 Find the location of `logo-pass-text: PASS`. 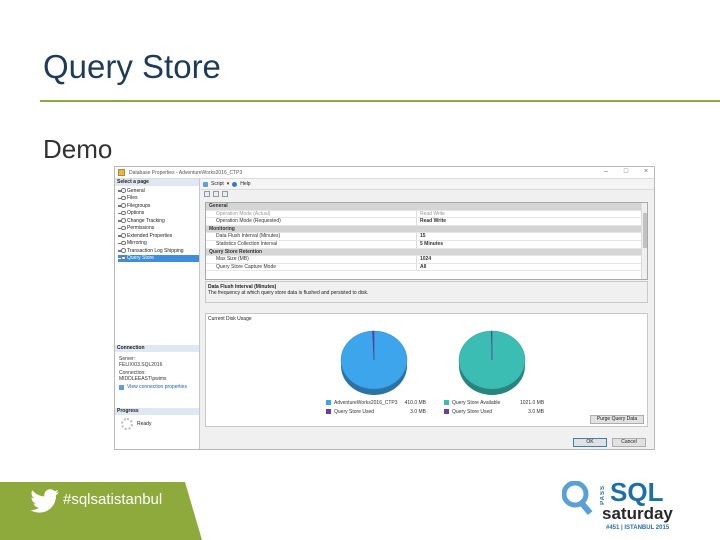

logo-pass-text: PASS is located at coordinates (603, 495).